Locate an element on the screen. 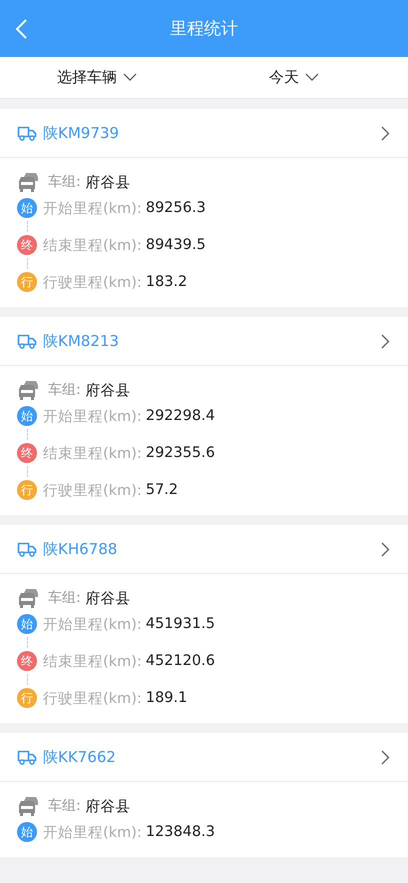 Image resolution: width=408 pixels, height=883 pixels. mileage-value: 123848.3 is located at coordinates (180, 832).